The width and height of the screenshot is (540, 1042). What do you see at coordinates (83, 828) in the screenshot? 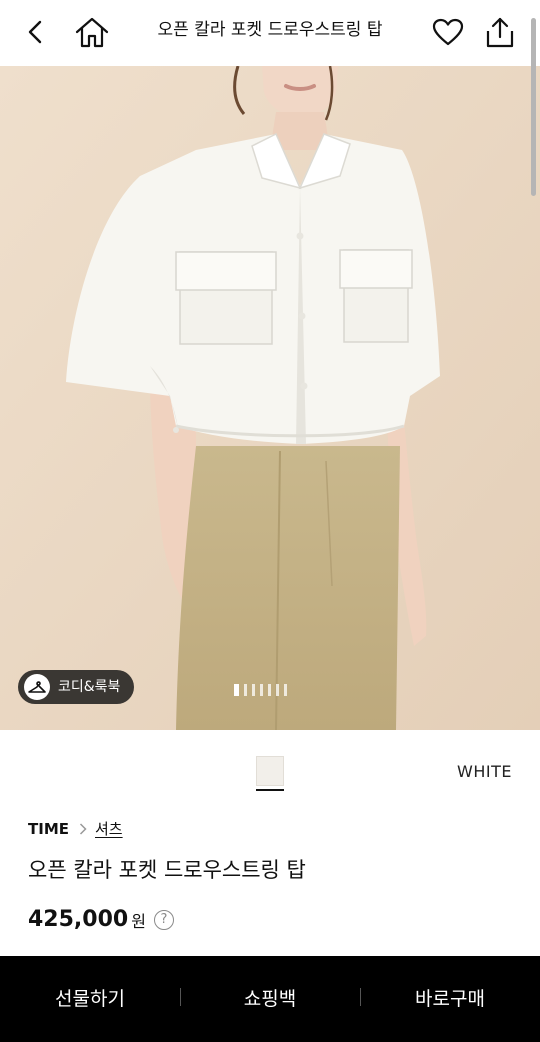
I see `chevron-right-icon` at bounding box center [83, 828].